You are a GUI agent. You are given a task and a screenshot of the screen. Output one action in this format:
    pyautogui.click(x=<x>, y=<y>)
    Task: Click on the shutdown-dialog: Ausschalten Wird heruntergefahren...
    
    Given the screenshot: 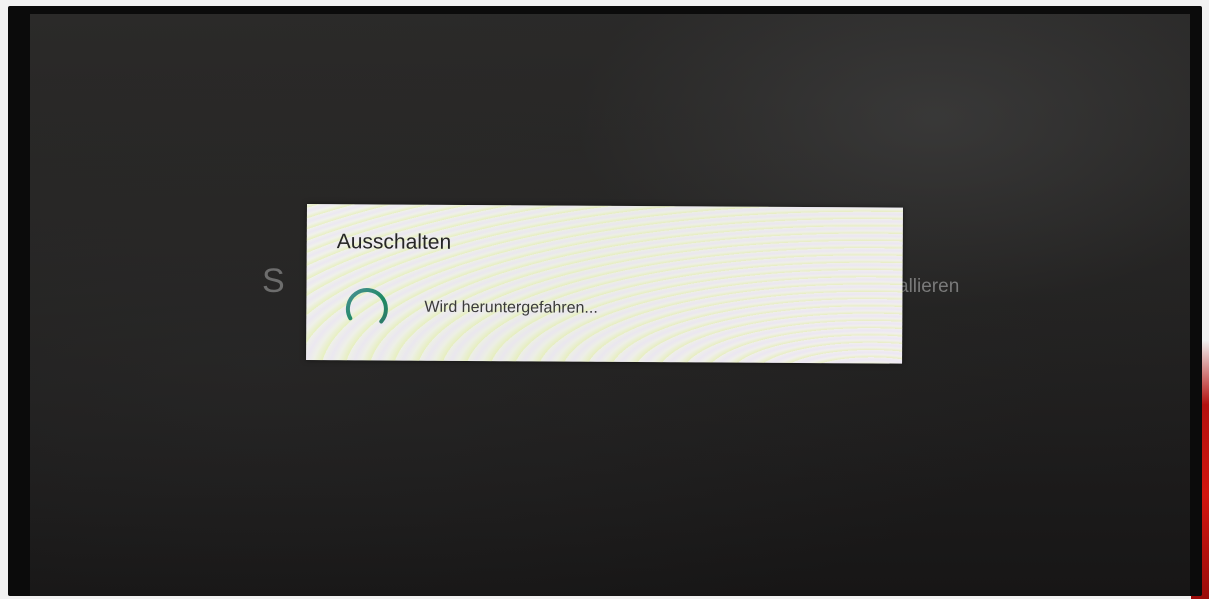 What is the action you would take?
    pyautogui.click(x=604, y=284)
    